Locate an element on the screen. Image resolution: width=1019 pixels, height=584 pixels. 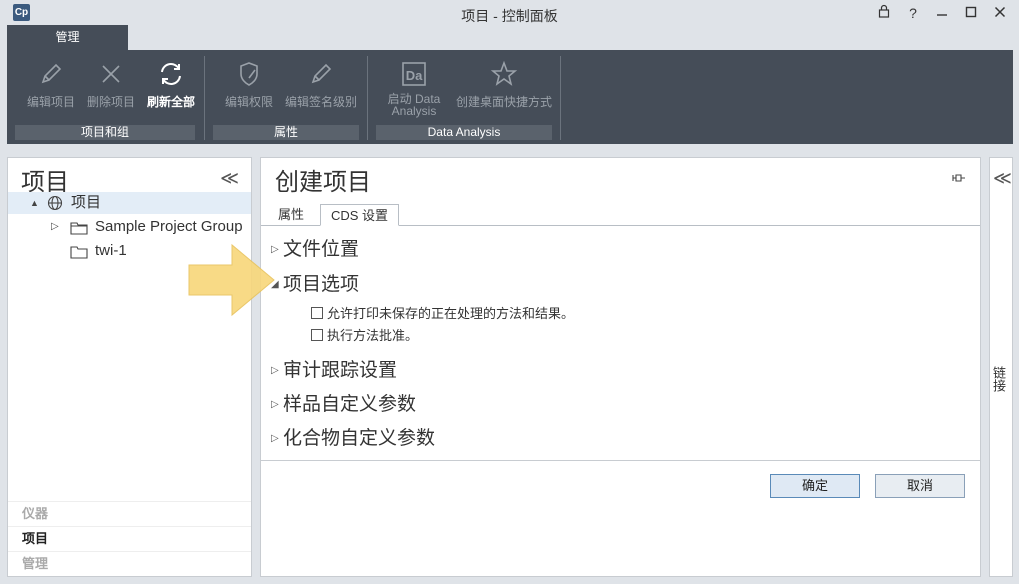
edit-signature-level-button: 编辑签名级别 is located at coordinates (321, 85).